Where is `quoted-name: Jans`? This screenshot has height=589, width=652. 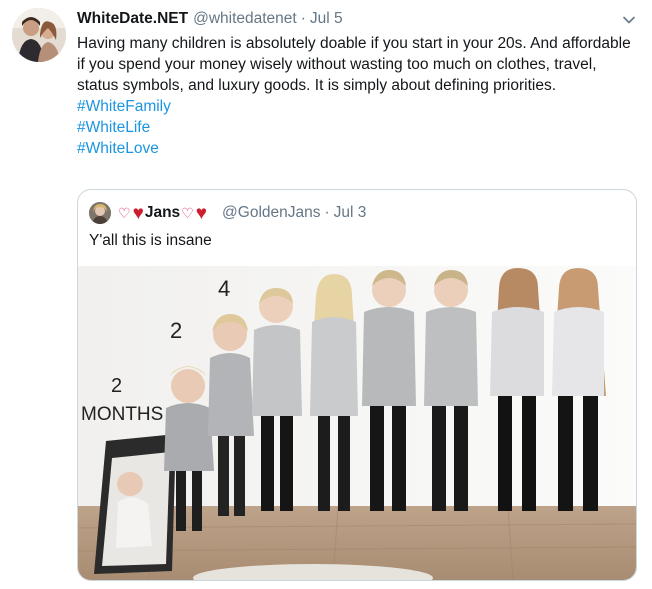
quoted-name: Jans is located at coordinates (162, 212).